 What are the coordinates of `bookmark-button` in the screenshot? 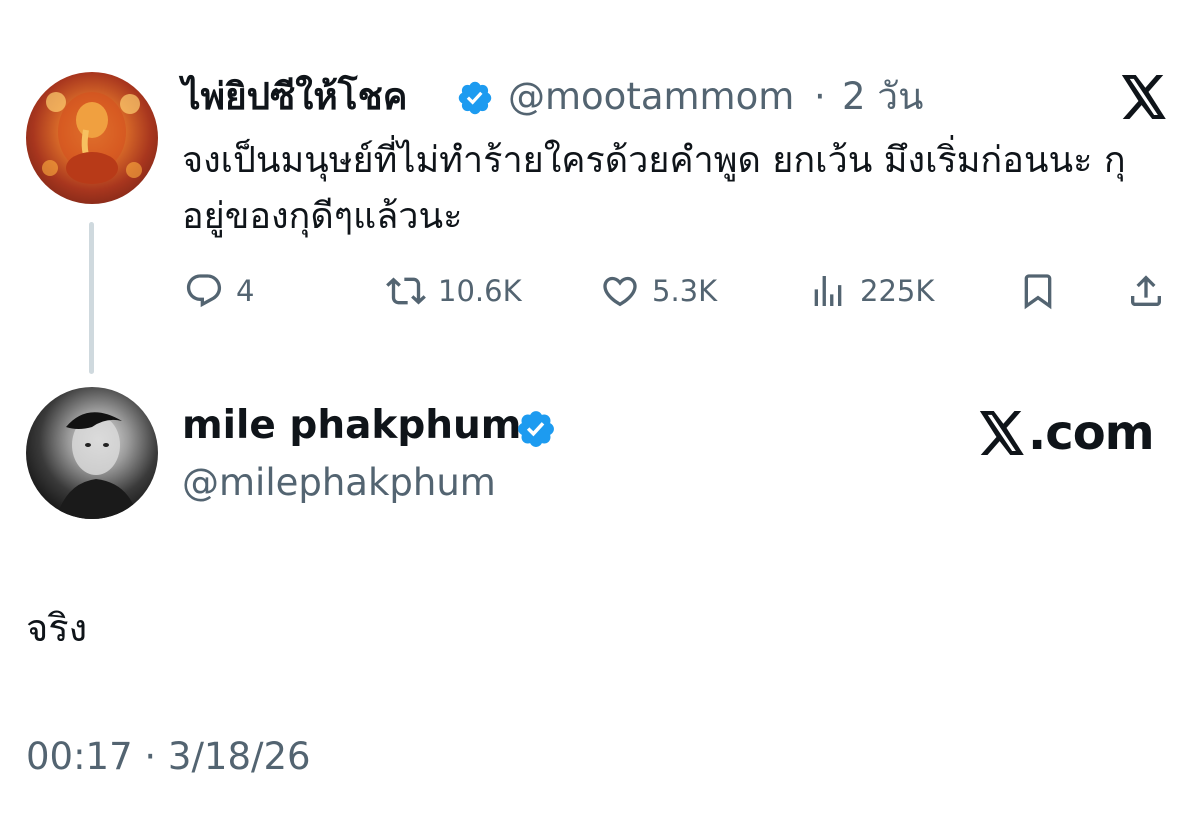 It's located at (1038, 291).